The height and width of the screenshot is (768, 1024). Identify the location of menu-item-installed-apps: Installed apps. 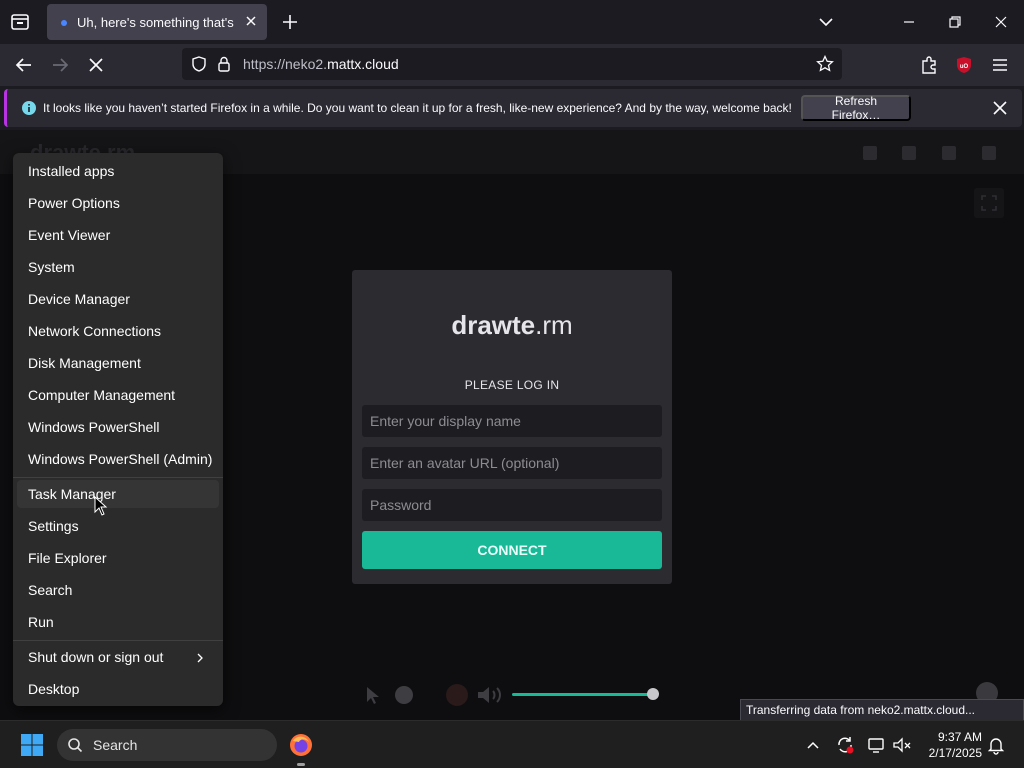
(118, 171).